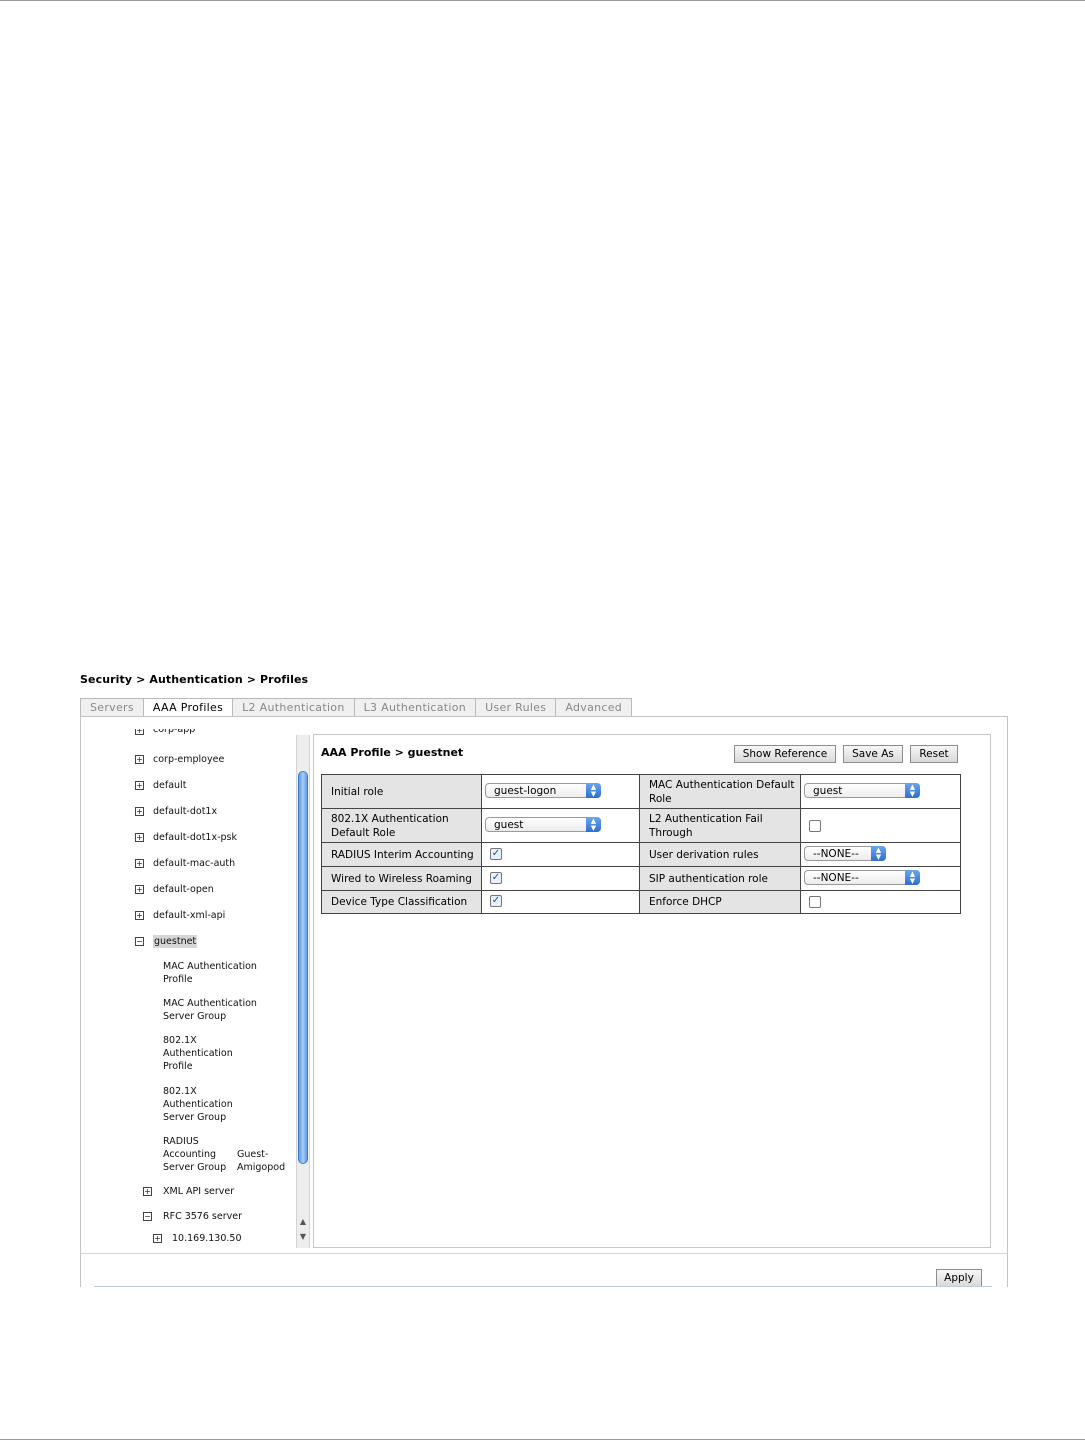 The height and width of the screenshot is (1441, 1085). Describe the element at coordinates (496, 901) in the screenshot. I see `device-type-checkbox: ✓` at that location.